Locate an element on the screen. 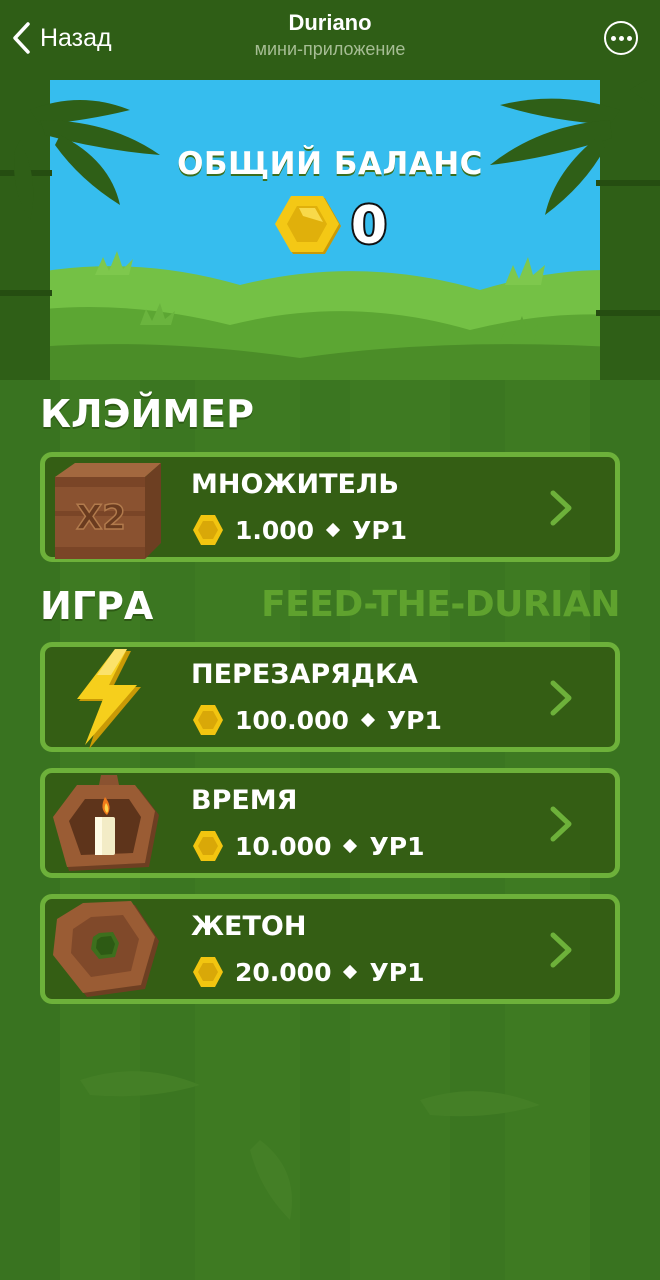  app-subtitle: мини-приложение is located at coordinates (330, 49).